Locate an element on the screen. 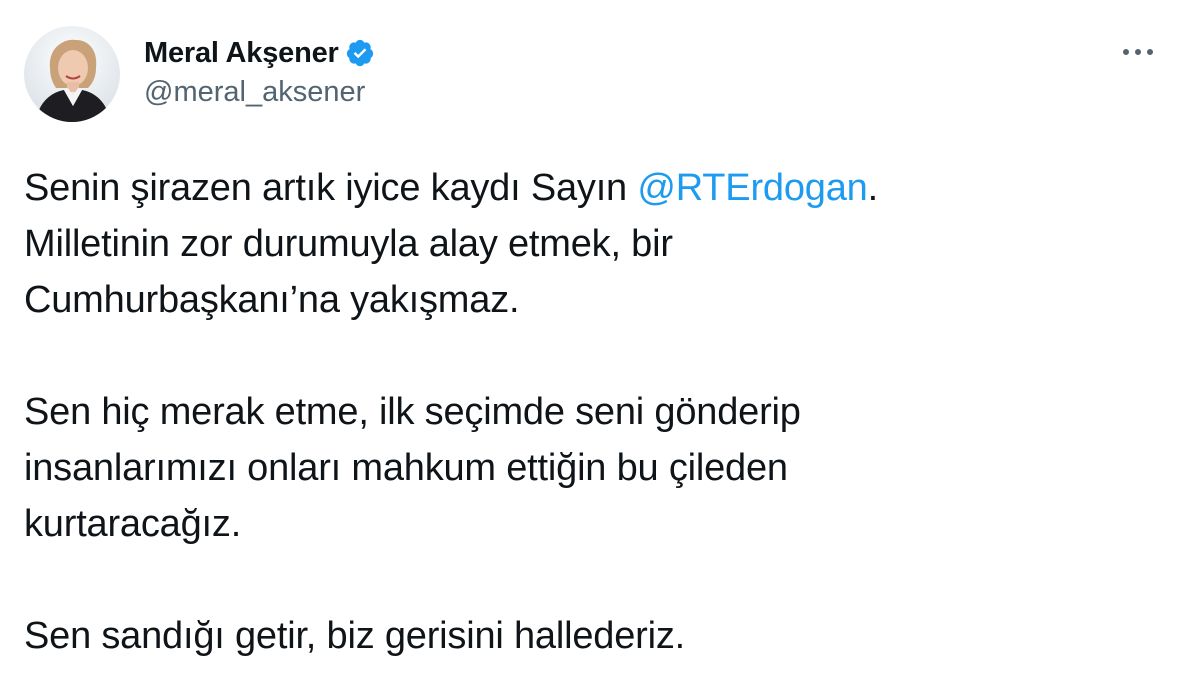 The height and width of the screenshot is (680, 1184). p1-line2: Milletinin zor durumuyla alay etmek, bir is located at coordinates (348, 244).